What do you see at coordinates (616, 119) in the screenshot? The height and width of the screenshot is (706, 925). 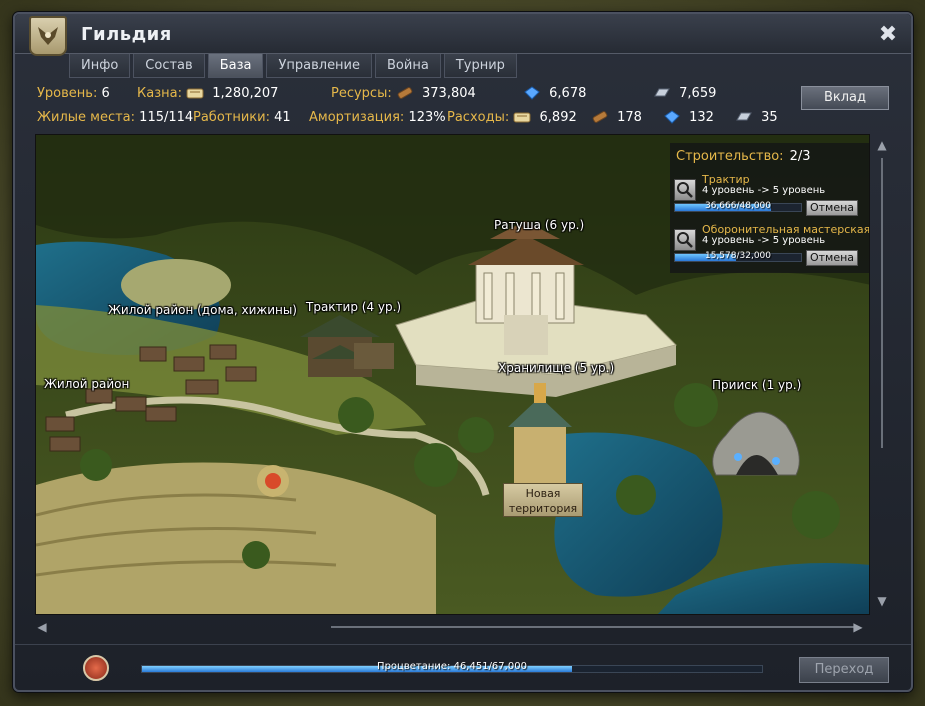 I see `stat-expense-wood: 178` at bounding box center [616, 119].